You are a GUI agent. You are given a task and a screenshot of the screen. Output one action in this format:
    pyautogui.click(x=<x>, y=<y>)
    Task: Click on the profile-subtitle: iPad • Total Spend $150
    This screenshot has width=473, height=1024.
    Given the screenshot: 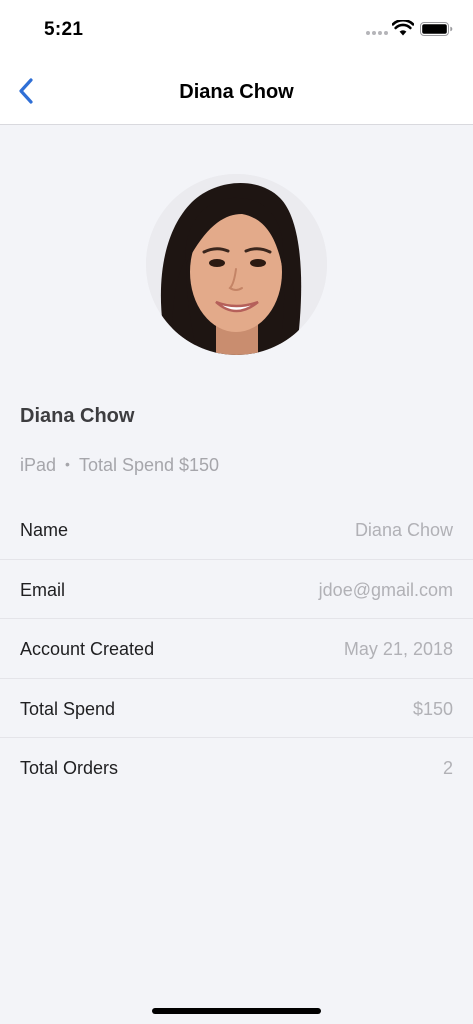 What is the action you would take?
    pyautogui.click(x=119, y=465)
    